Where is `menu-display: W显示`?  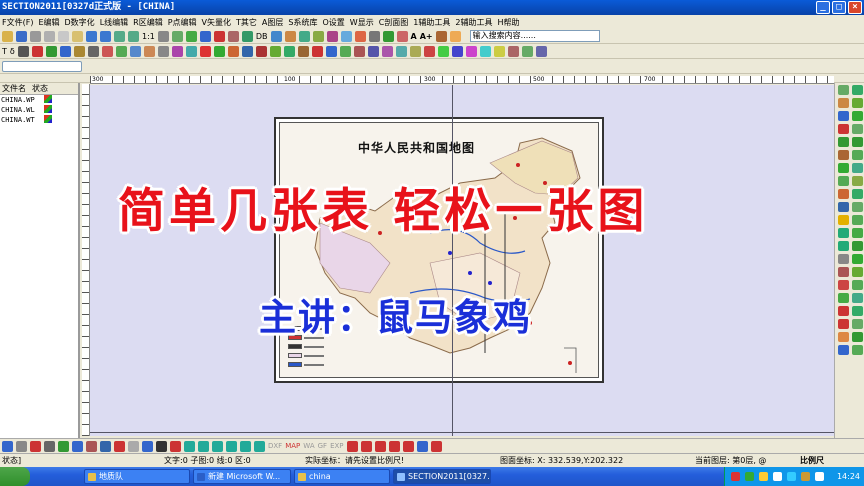
menu-display: W显示 is located at coordinates (362, 22).